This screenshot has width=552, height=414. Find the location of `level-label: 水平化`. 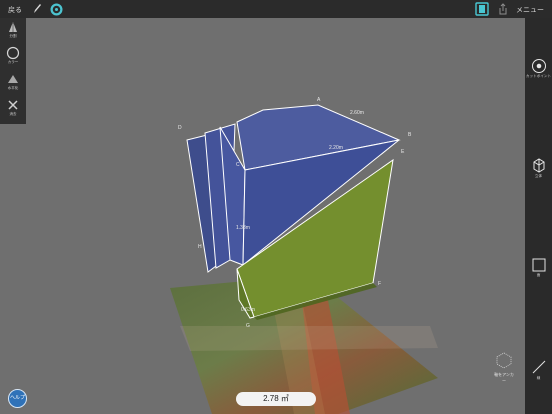

level-label: 水平化 is located at coordinates (13, 88).